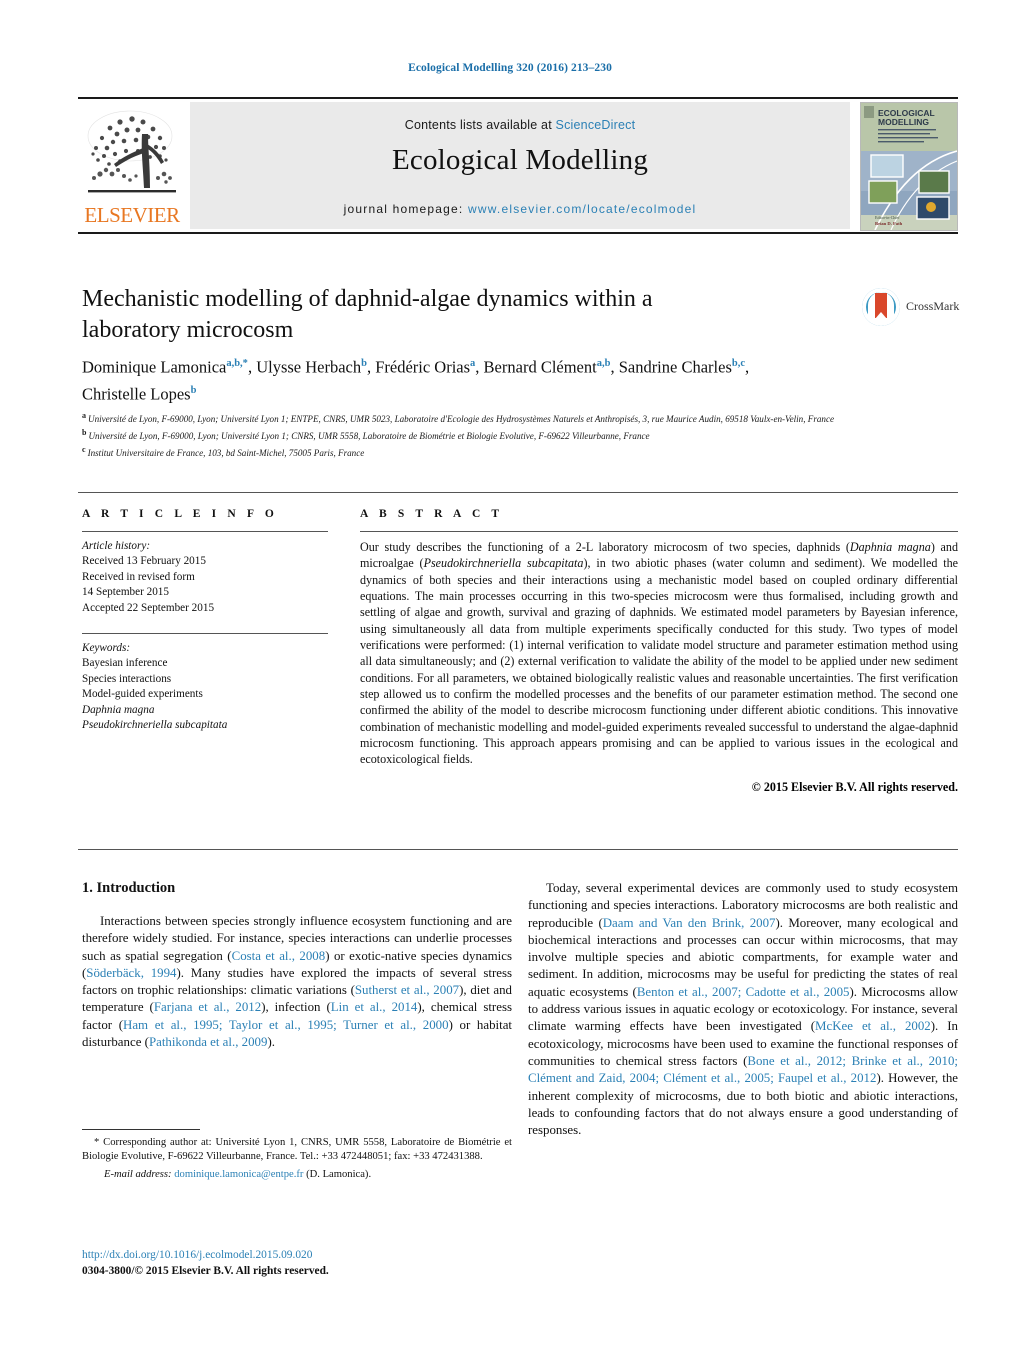 Image resolution: width=1020 pixels, height=1351 pixels. What do you see at coordinates (131, 151) in the screenshot?
I see `elsevier-tree-icon` at bounding box center [131, 151].